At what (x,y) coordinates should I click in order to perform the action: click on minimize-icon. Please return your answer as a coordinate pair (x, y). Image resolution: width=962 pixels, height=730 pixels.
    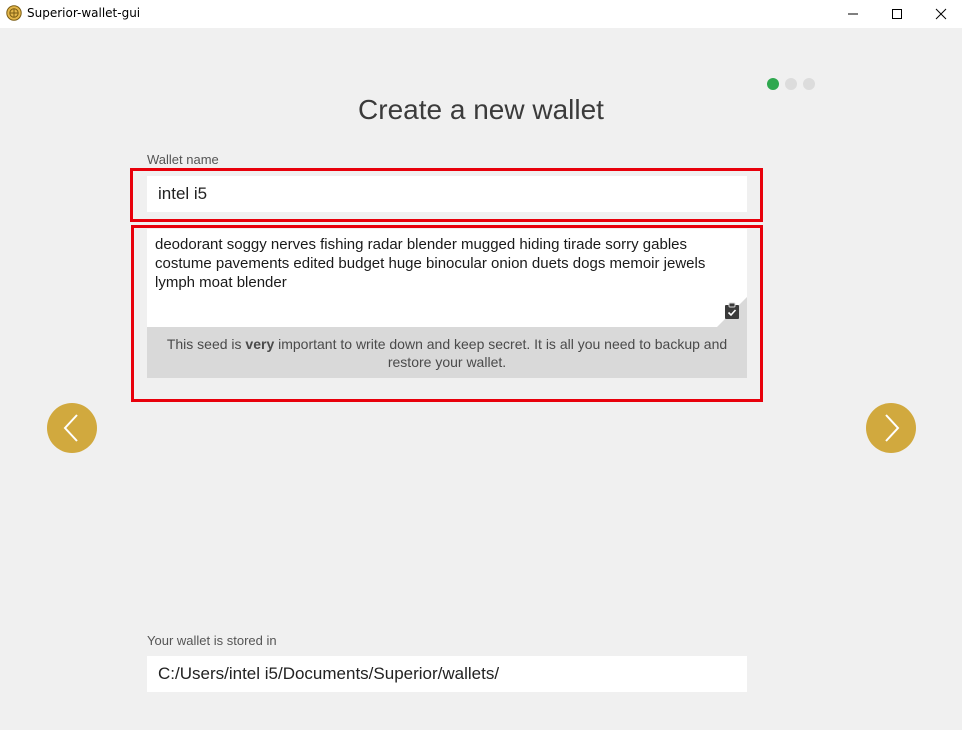
    Looking at the image, I should click on (853, 14).